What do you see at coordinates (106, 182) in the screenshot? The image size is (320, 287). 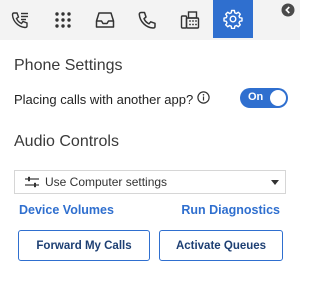 I see `audio-settings-value: Use Computer settings` at bounding box center [106, 182].